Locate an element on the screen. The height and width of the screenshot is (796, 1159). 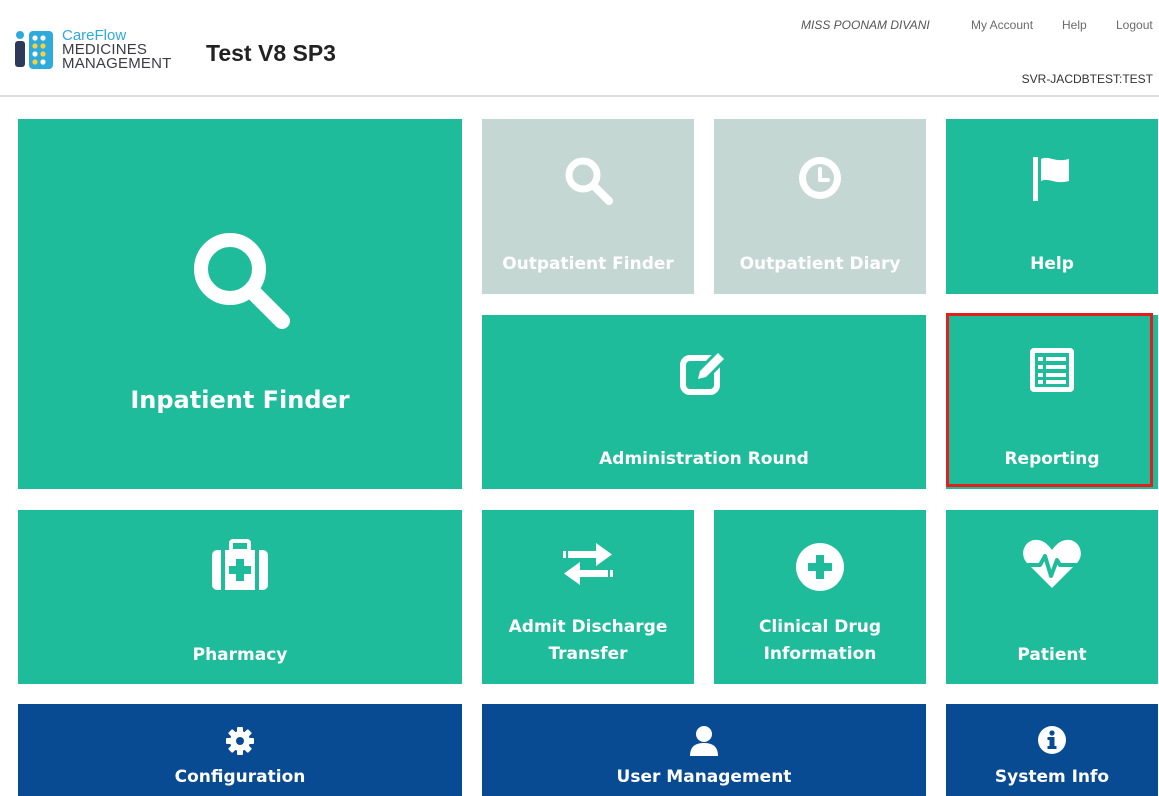
careflow-logo-icon is located at coordinates (34, 50).